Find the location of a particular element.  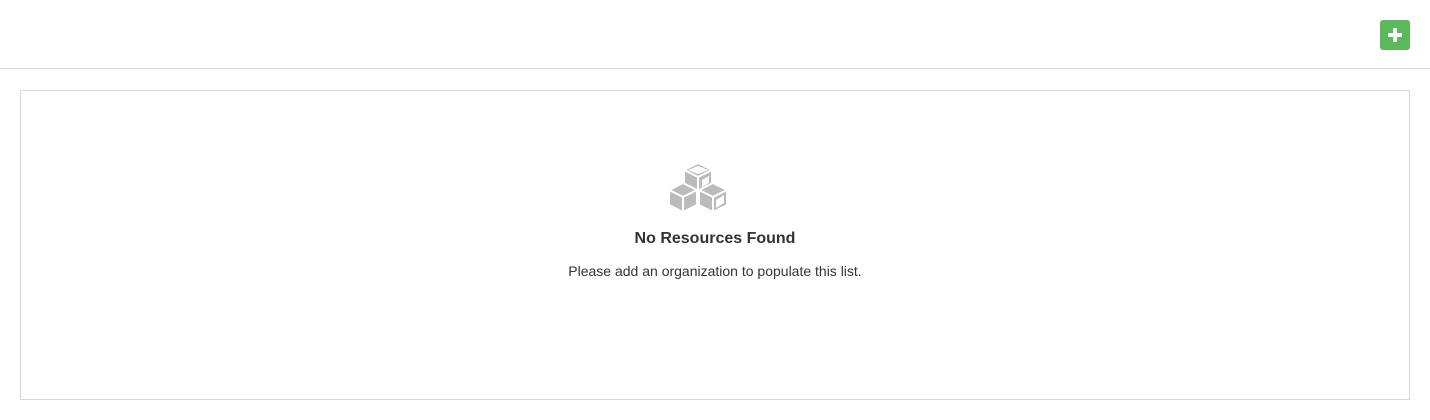

plus-icon is located at coordinates (1395, 35).